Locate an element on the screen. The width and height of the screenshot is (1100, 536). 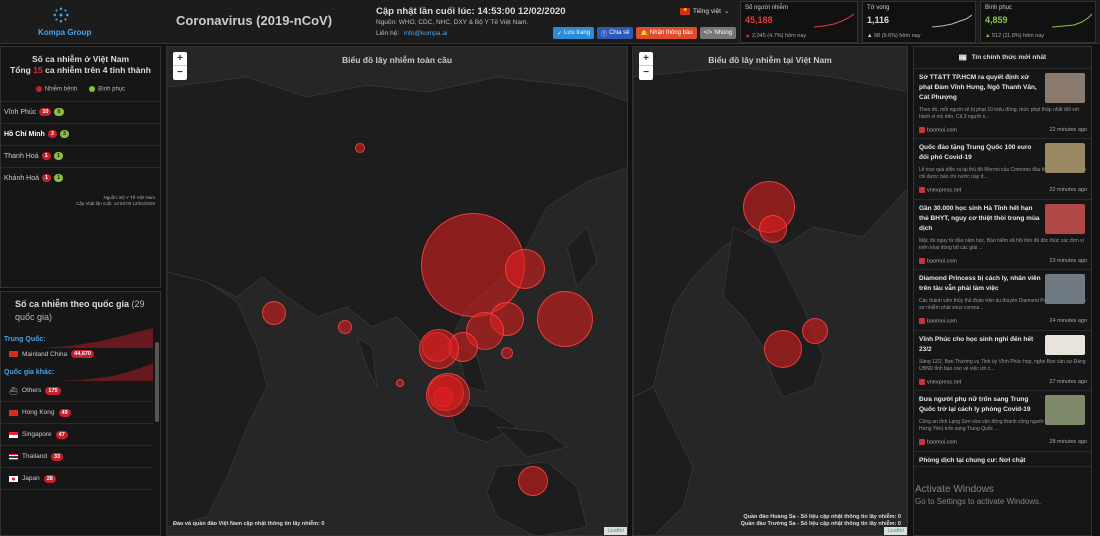
deaths-sparkline is located at coordinates (952, 21).